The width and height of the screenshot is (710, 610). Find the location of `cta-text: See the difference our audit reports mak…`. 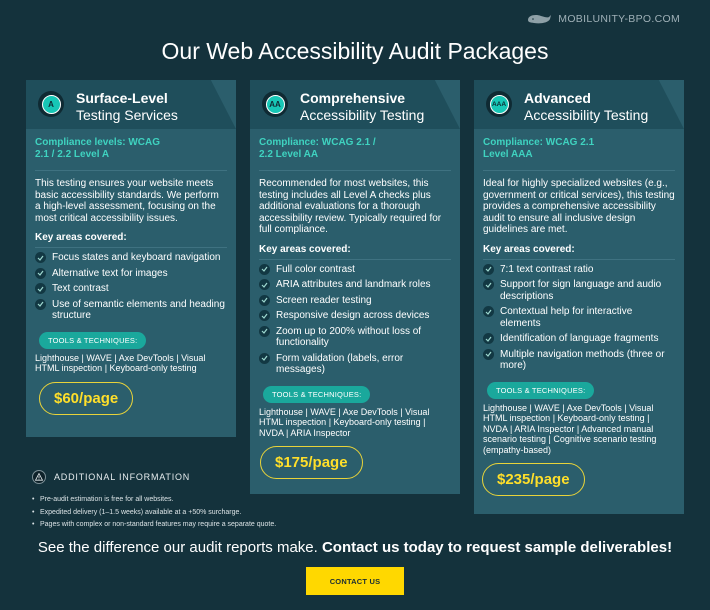

cta-text: See the difference our audit reports mak… is located at coordinates (355, 547).